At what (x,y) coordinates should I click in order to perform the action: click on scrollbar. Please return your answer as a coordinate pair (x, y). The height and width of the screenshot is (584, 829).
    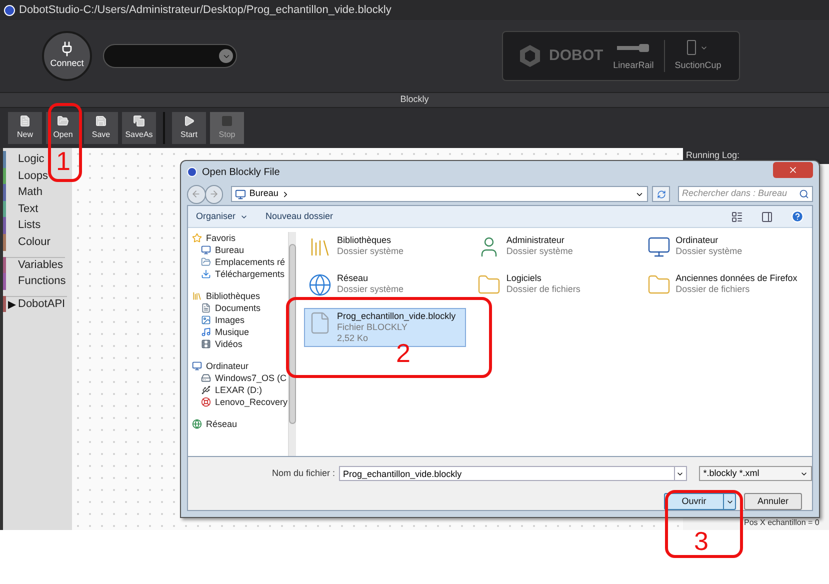
    Looking at the image, I should click on (292, 344).